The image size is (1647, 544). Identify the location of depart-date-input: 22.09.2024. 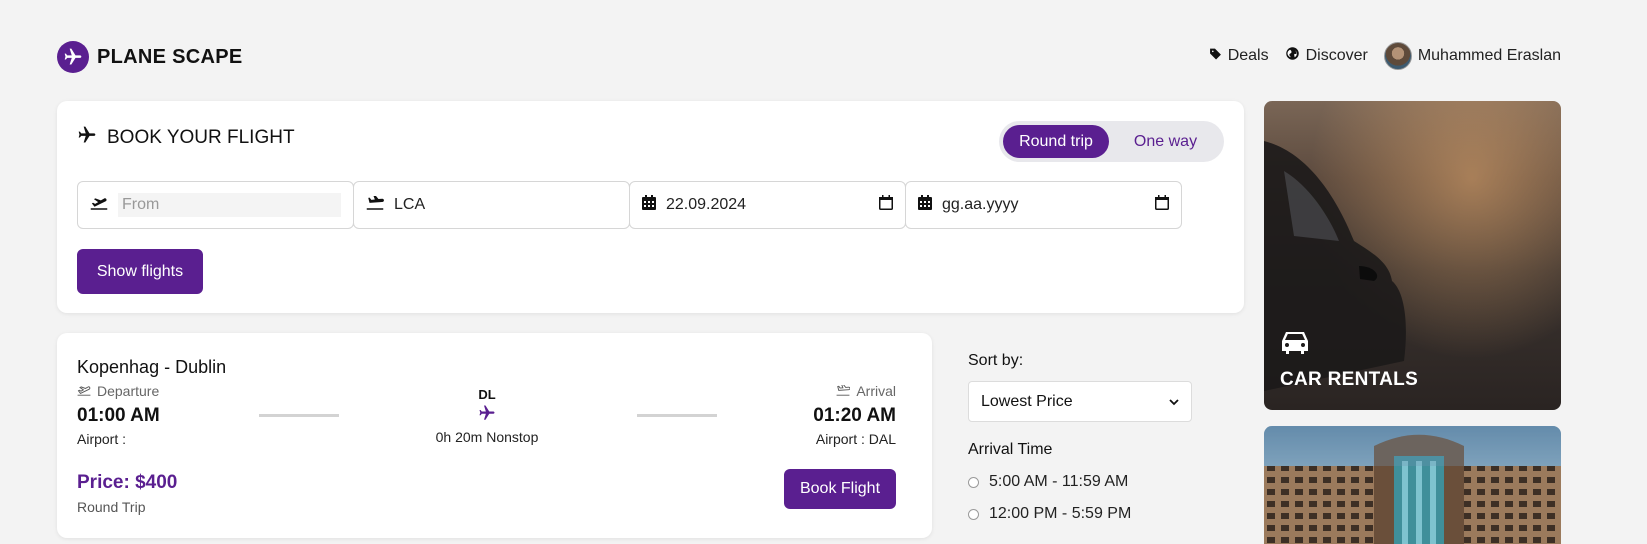
(767, 205).